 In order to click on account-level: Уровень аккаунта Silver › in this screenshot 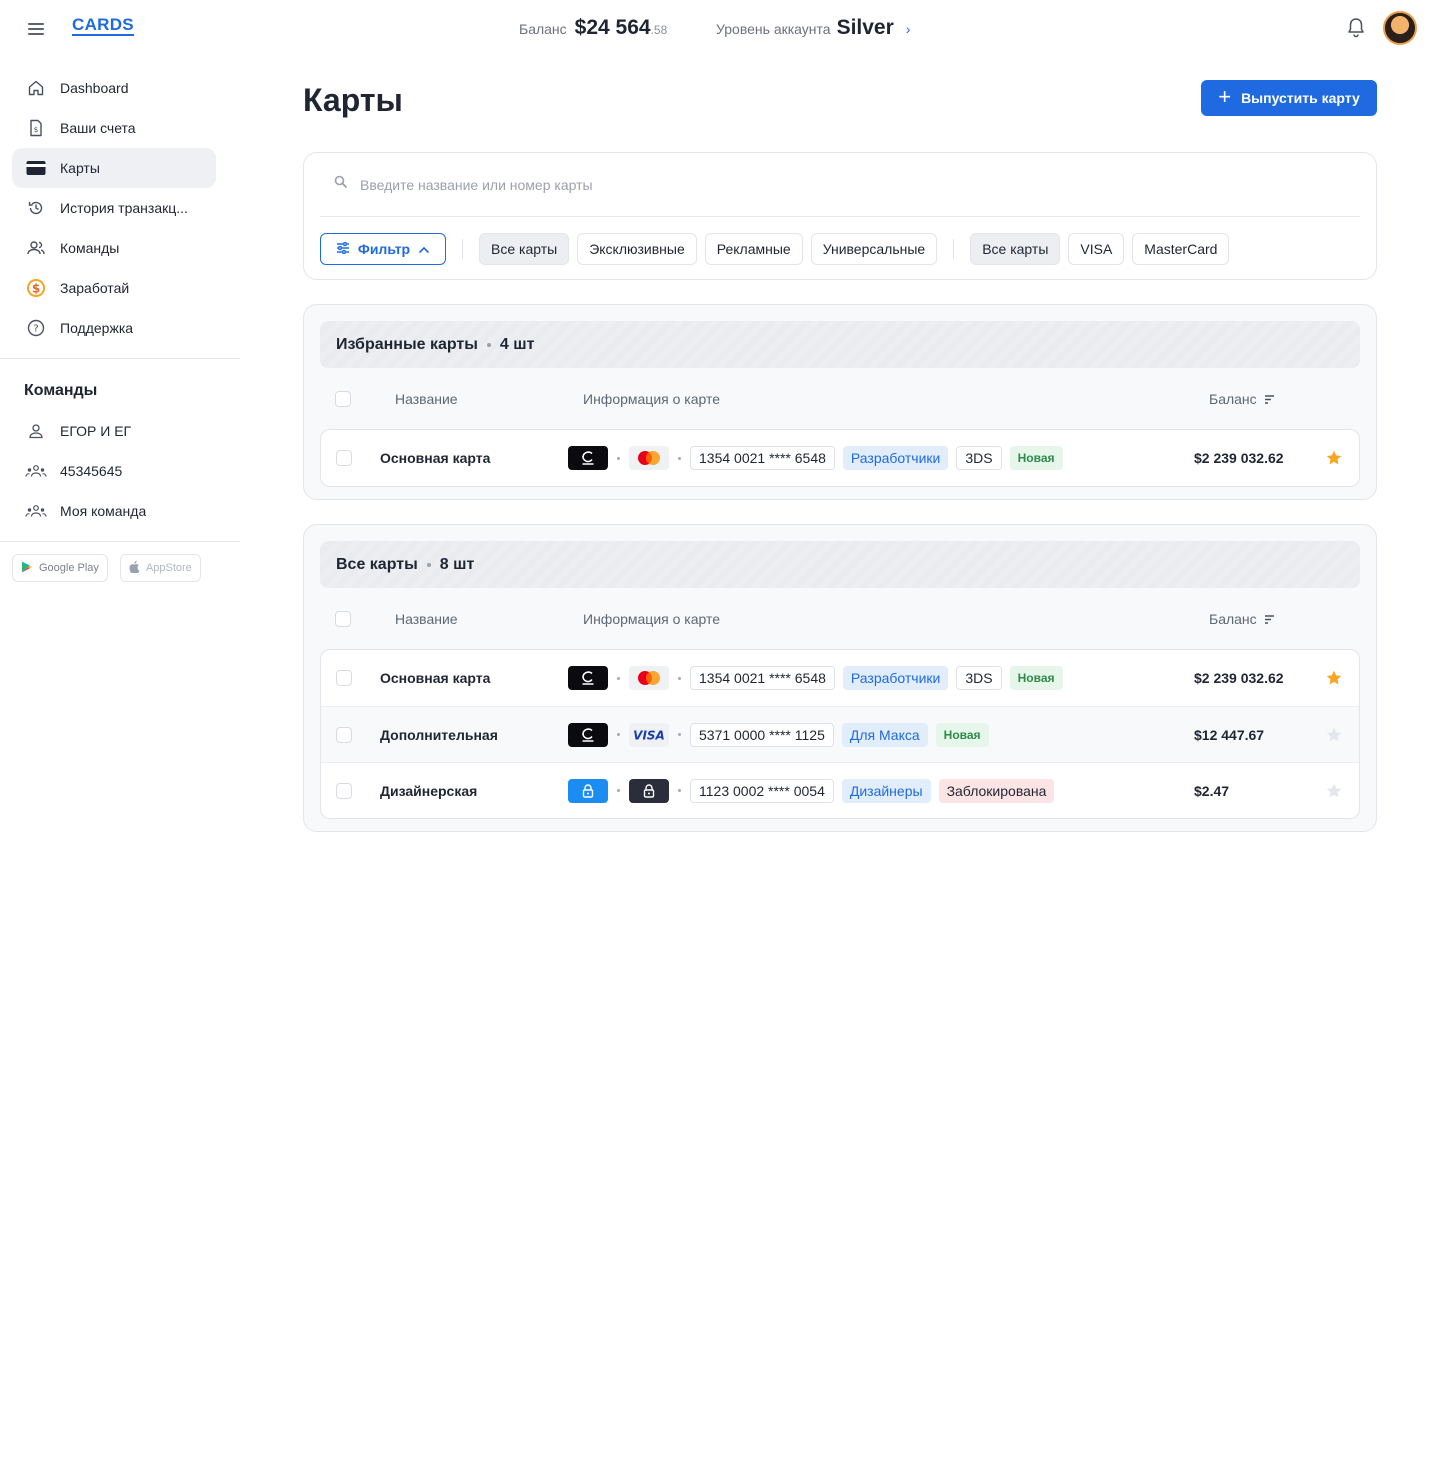, I will do `click(813, 28)`.